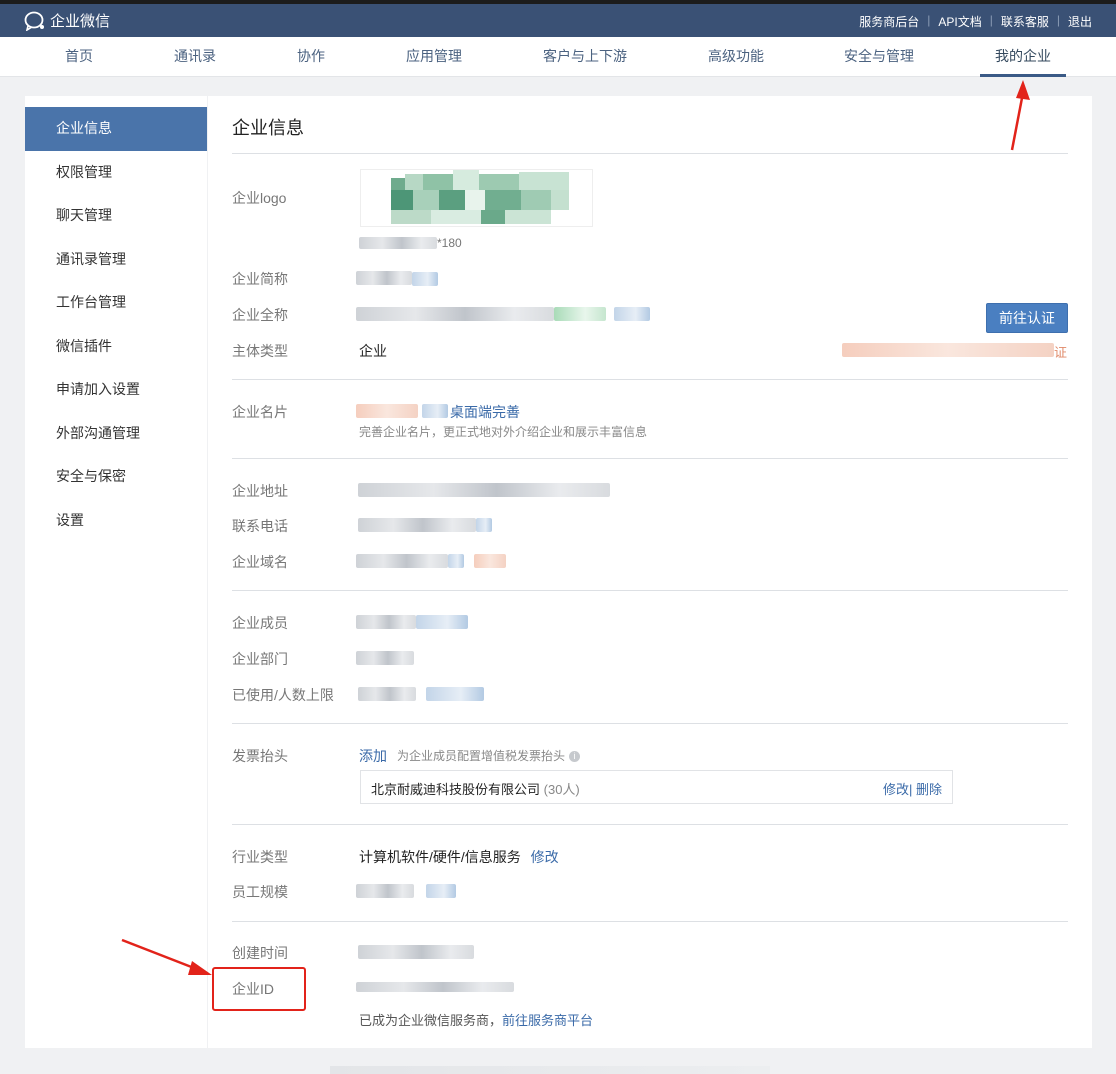  What do you see at coordinates (550, 1070) in the screenshot?
I see `footer-text-redacted` at bounding box center [550, 1070].